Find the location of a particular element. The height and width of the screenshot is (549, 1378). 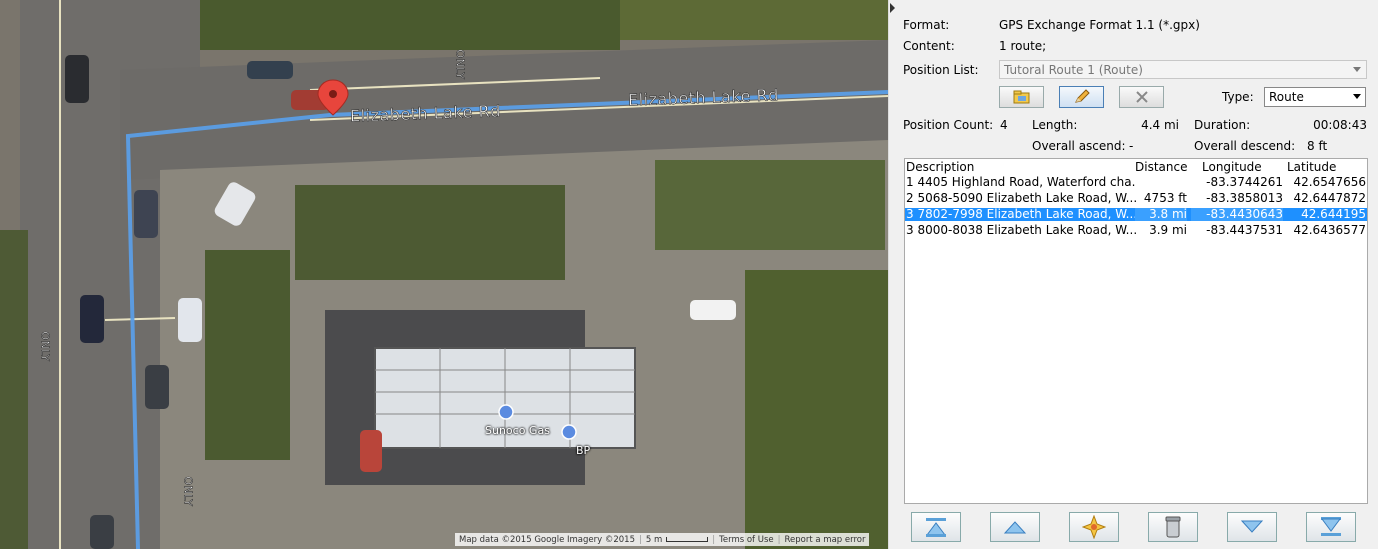

type-dropdown: Route is located at coordinates (1315, 97).